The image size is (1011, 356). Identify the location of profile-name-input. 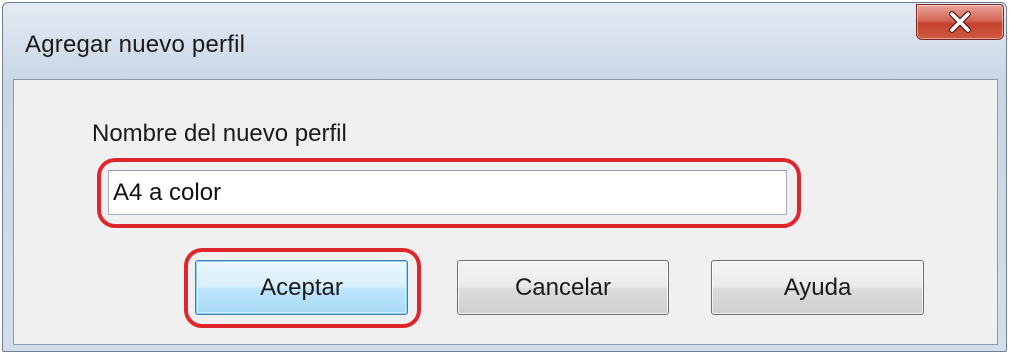
(447, 192).